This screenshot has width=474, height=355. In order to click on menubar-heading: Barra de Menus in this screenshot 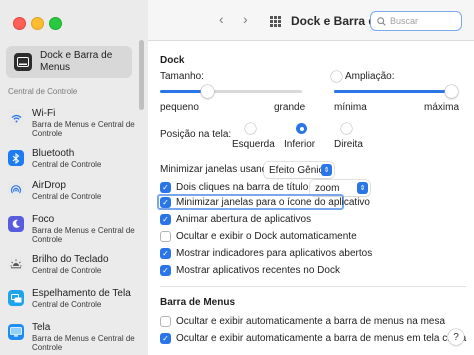, I will do `click(198, 302)`.